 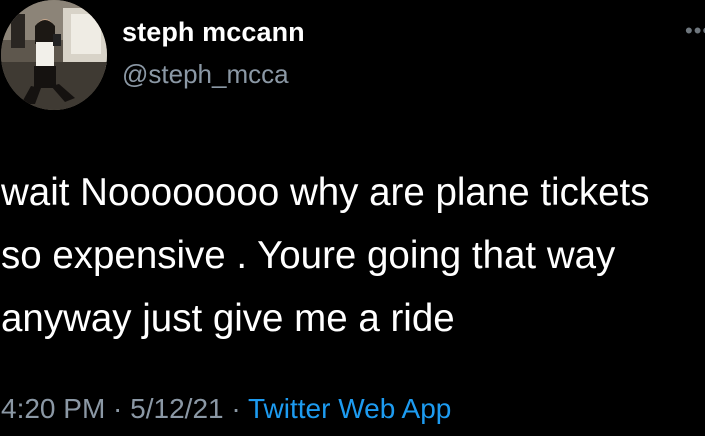 What do you see at coordinates (213, 32) in the screenshot?
I see `author-display-name: steph mccann` at bounding box center [213, 32].